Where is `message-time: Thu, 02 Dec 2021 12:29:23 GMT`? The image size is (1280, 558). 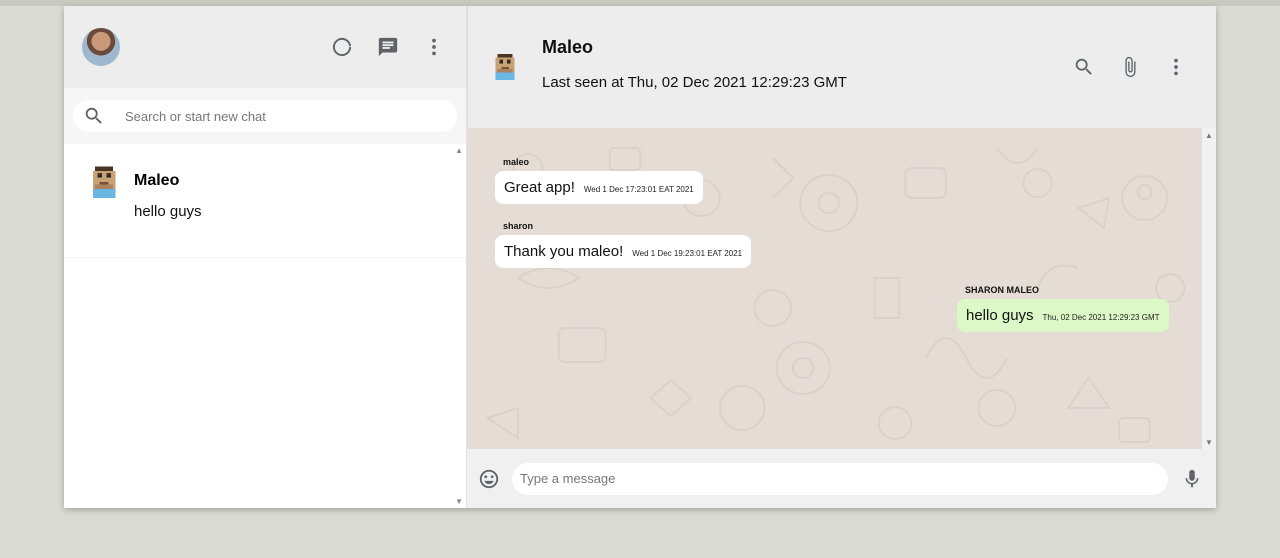 message-time: Thu, 02 Dec 2021 12:29:23 GMT is located at coordinates (1101, 317).